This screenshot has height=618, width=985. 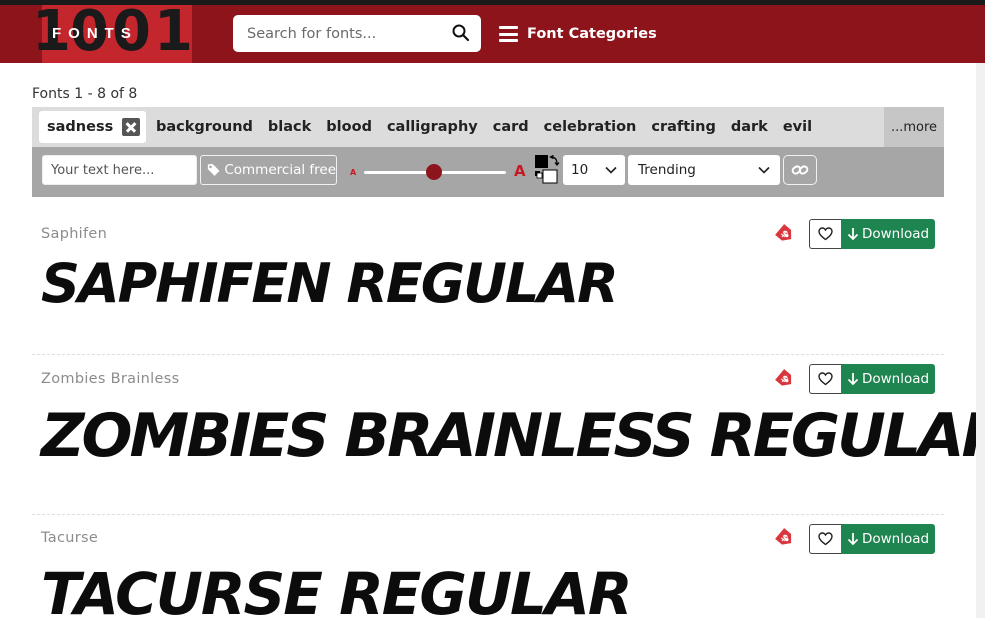 I want to click on share-link-button, so click(x=800, y=170).